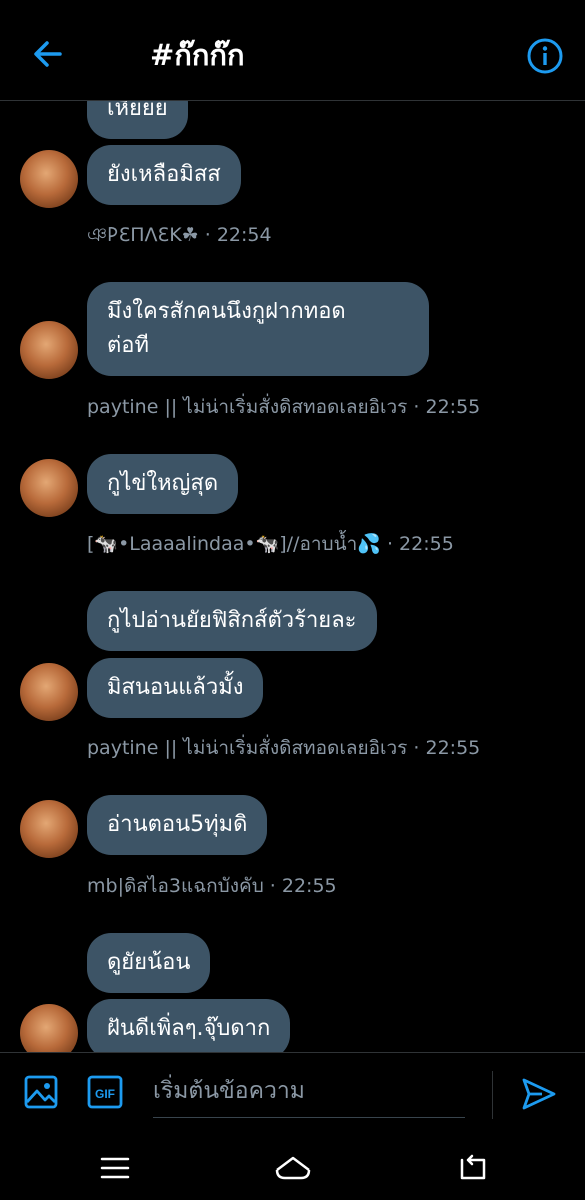  I want to click on message-composer: GIF เริ่มต้นข้อความ, so click(292, 1094).